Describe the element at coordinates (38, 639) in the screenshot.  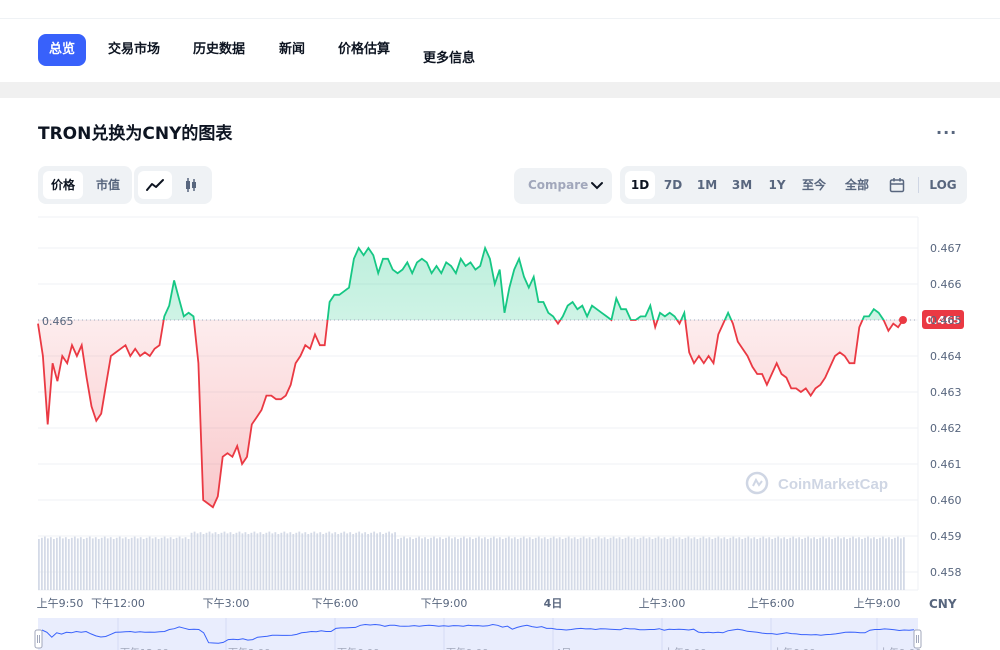
I see `navigator-left-handle` at that location.